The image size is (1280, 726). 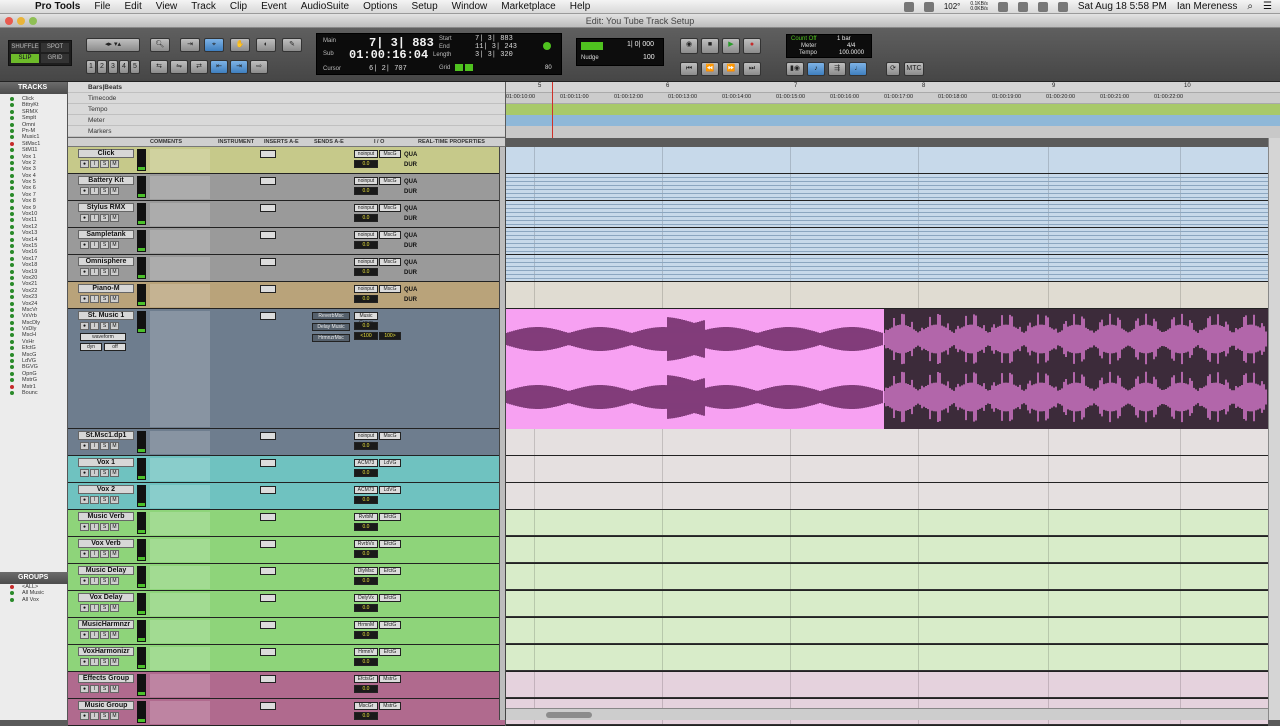 What do you see at coordinates (379, 142) in the screenshot?
I see `col-io: I / O` at bounding box center [379, 142].